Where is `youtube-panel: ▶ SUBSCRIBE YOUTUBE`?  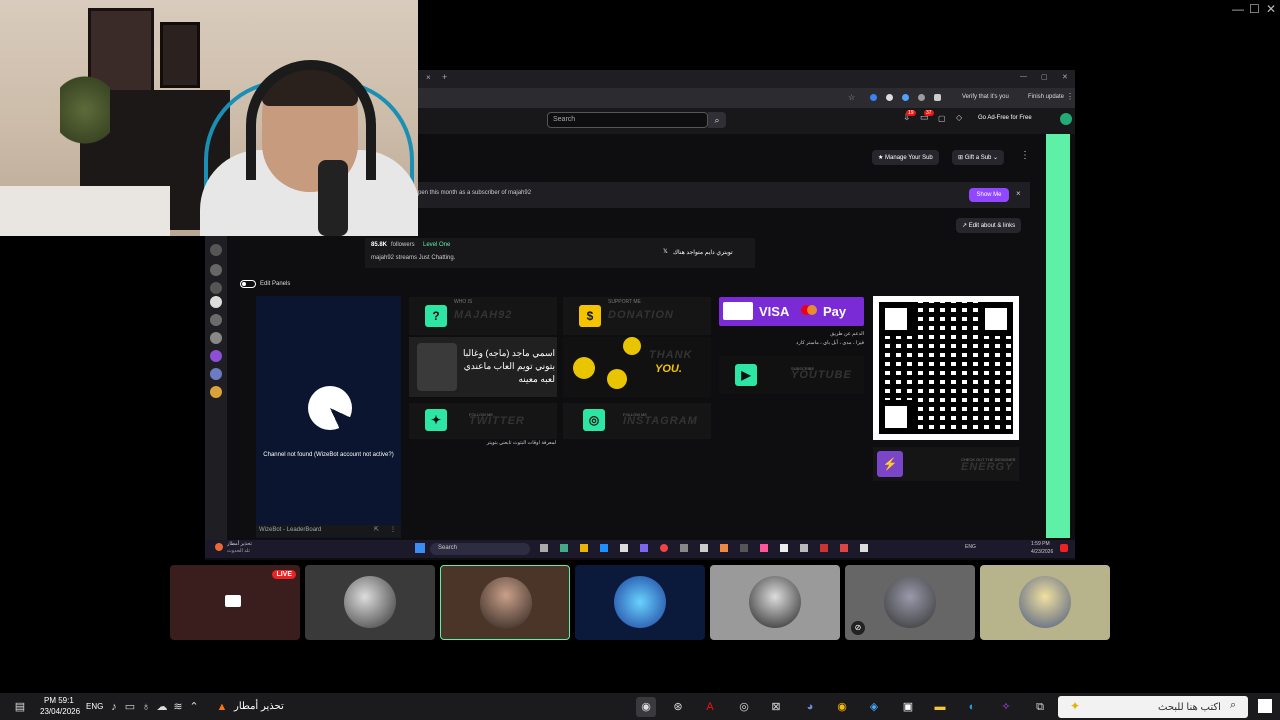 youtube-panel: ▶ SUBSCRIBE YOUTUBE is located at coordinates (791, 375).